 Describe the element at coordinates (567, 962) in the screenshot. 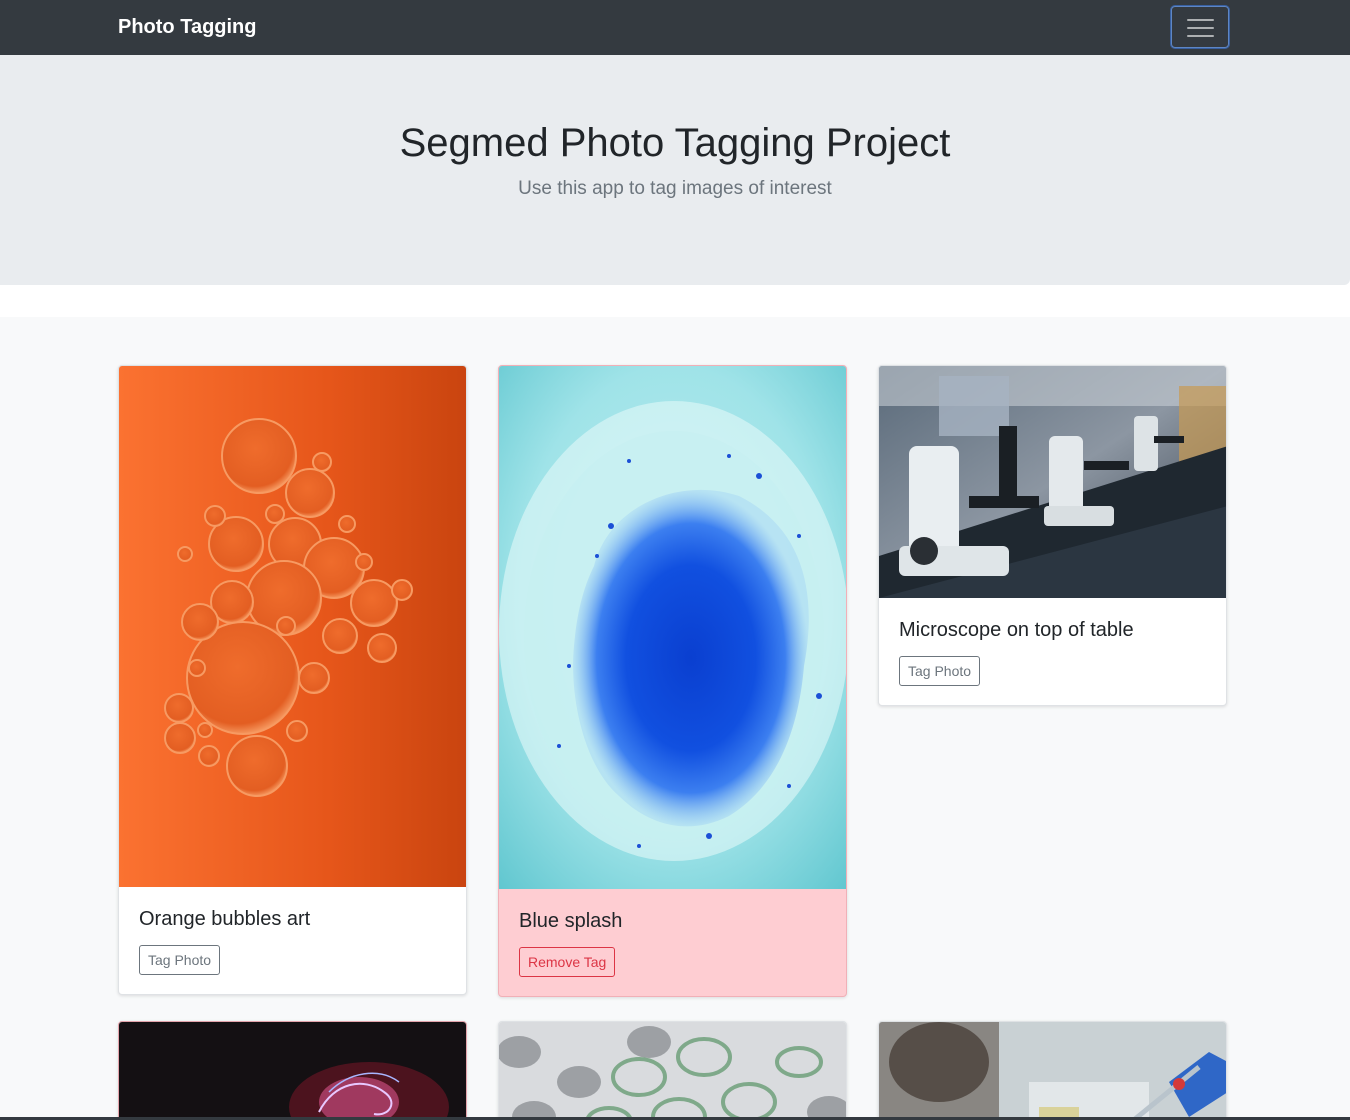

I see `remove-tag-button: Remove Tag` at that location.